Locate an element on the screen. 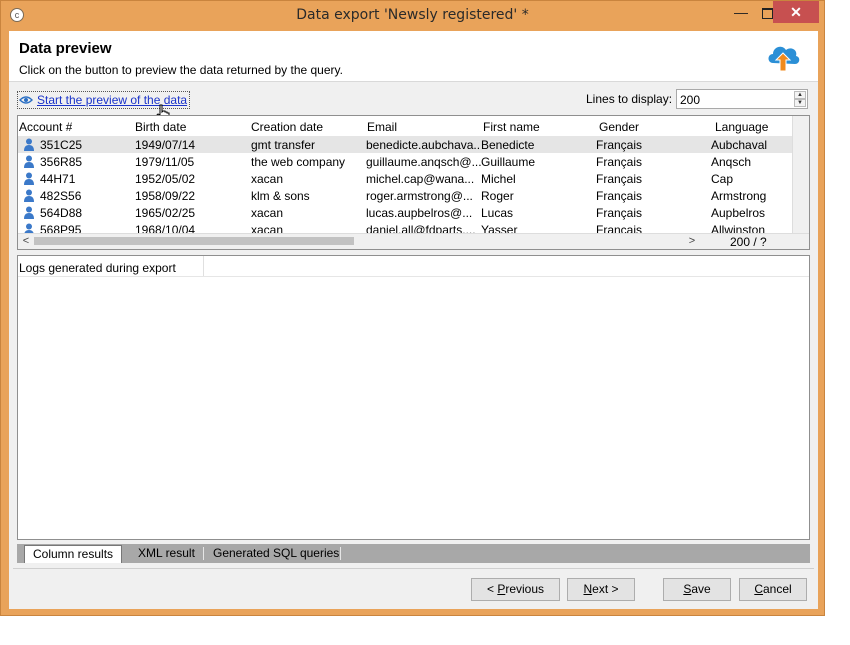 This screenshot has width=850, height=645. cell-language: Cap is located at coordinates (722, 179).